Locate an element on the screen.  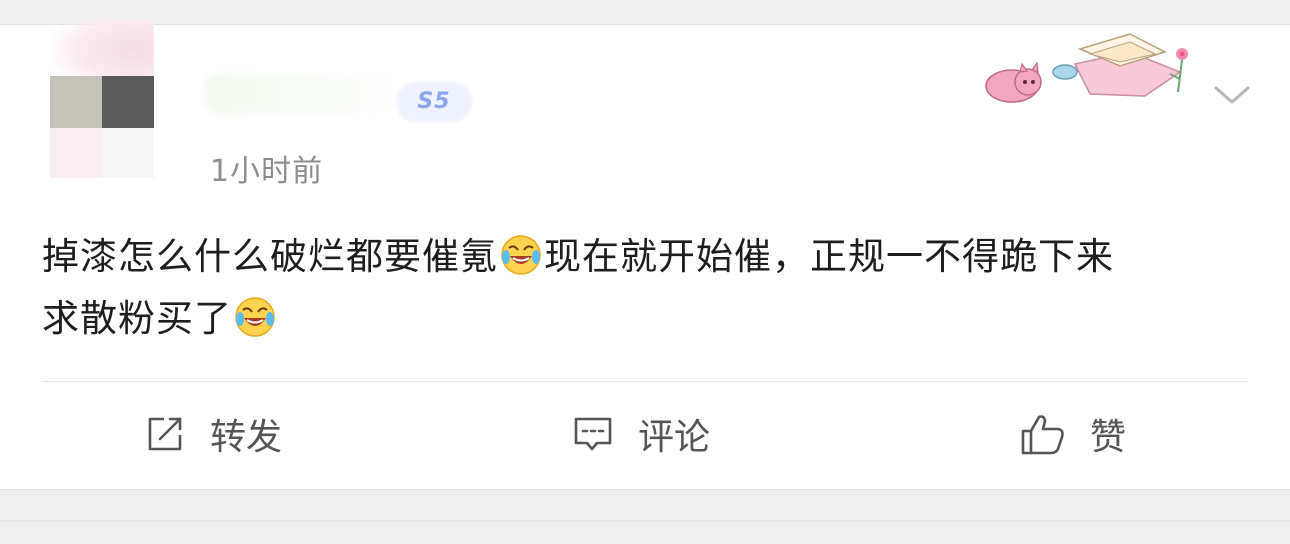
post-time: 1小时前 is located at coordinates (267, 171).